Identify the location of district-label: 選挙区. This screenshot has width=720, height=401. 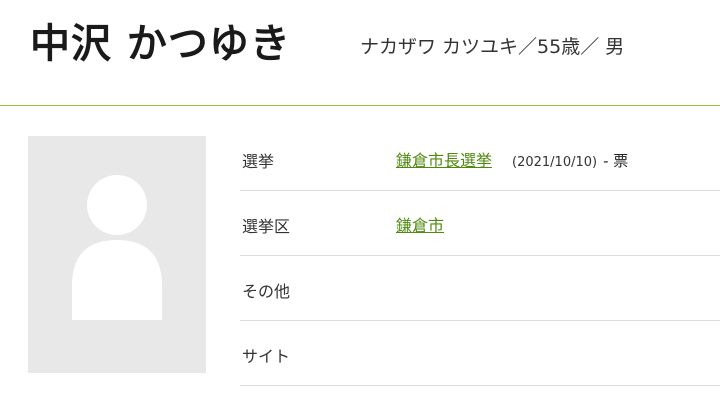
(266, 226).